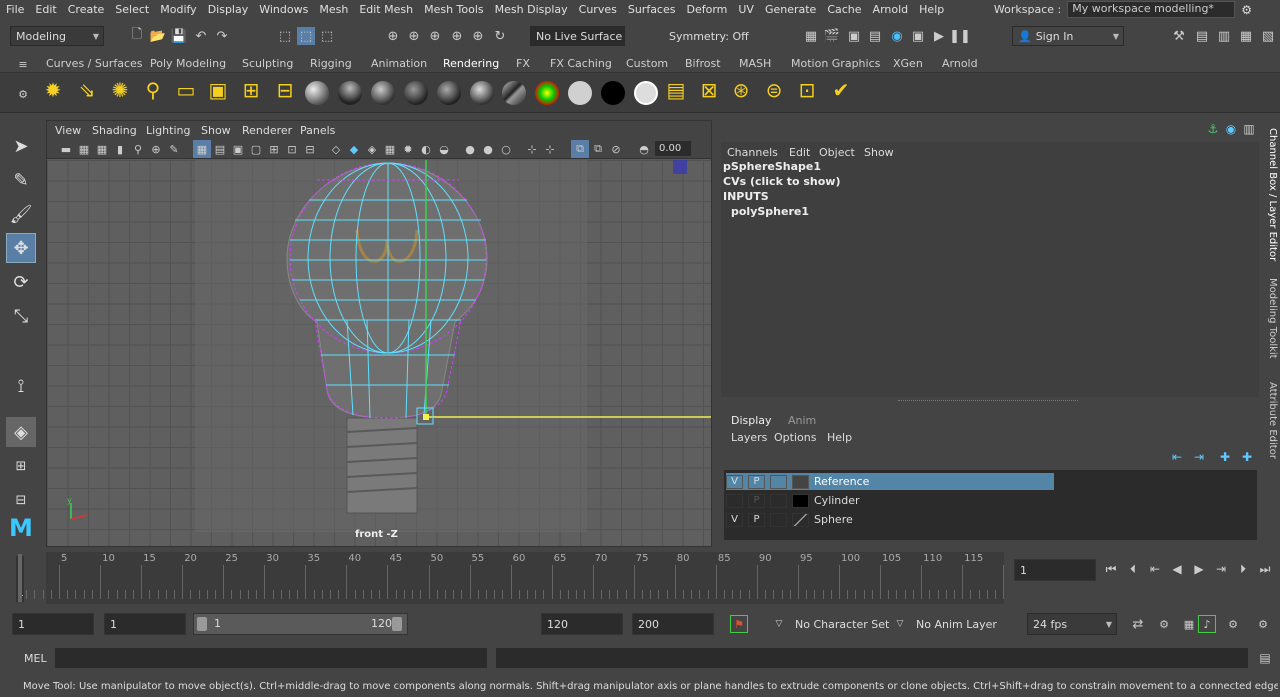  Describe the element at coordinates (21, 214) in the screenshot. I see `paint-select-icon: 🖌` at that location.